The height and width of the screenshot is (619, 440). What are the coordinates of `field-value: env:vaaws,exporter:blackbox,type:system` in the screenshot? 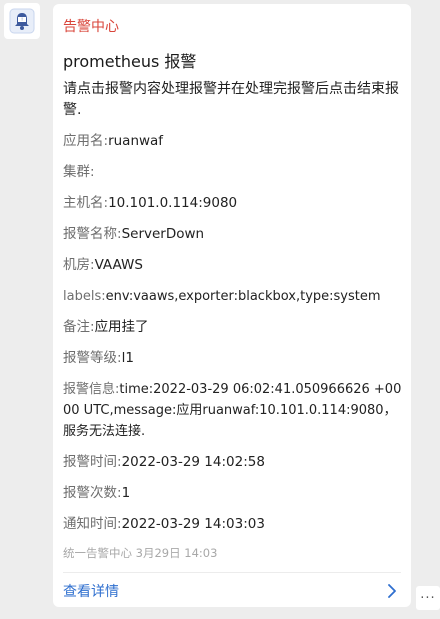 It's located at (243, 296).